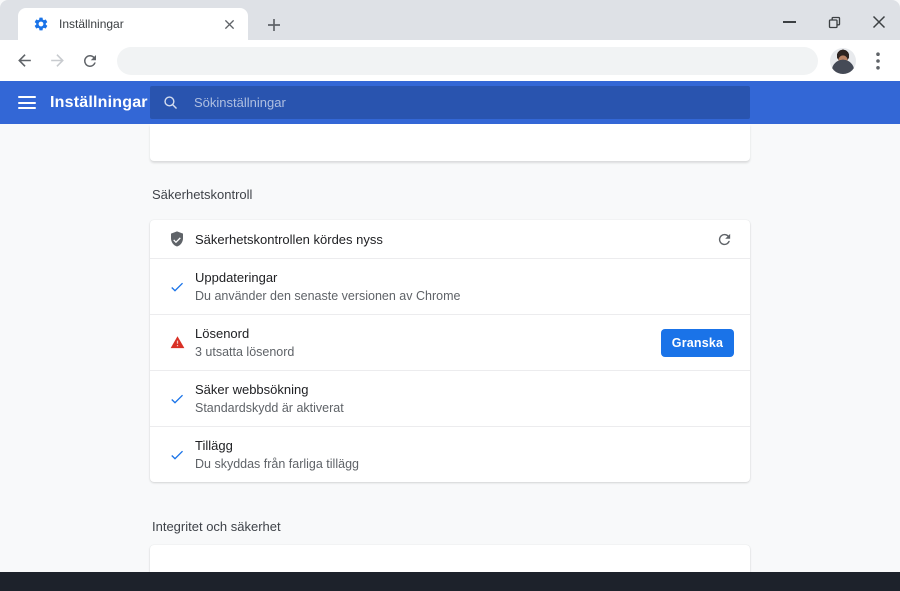 The image size is (900, 591). I want to click on settings-search-box, so click(450, 102).